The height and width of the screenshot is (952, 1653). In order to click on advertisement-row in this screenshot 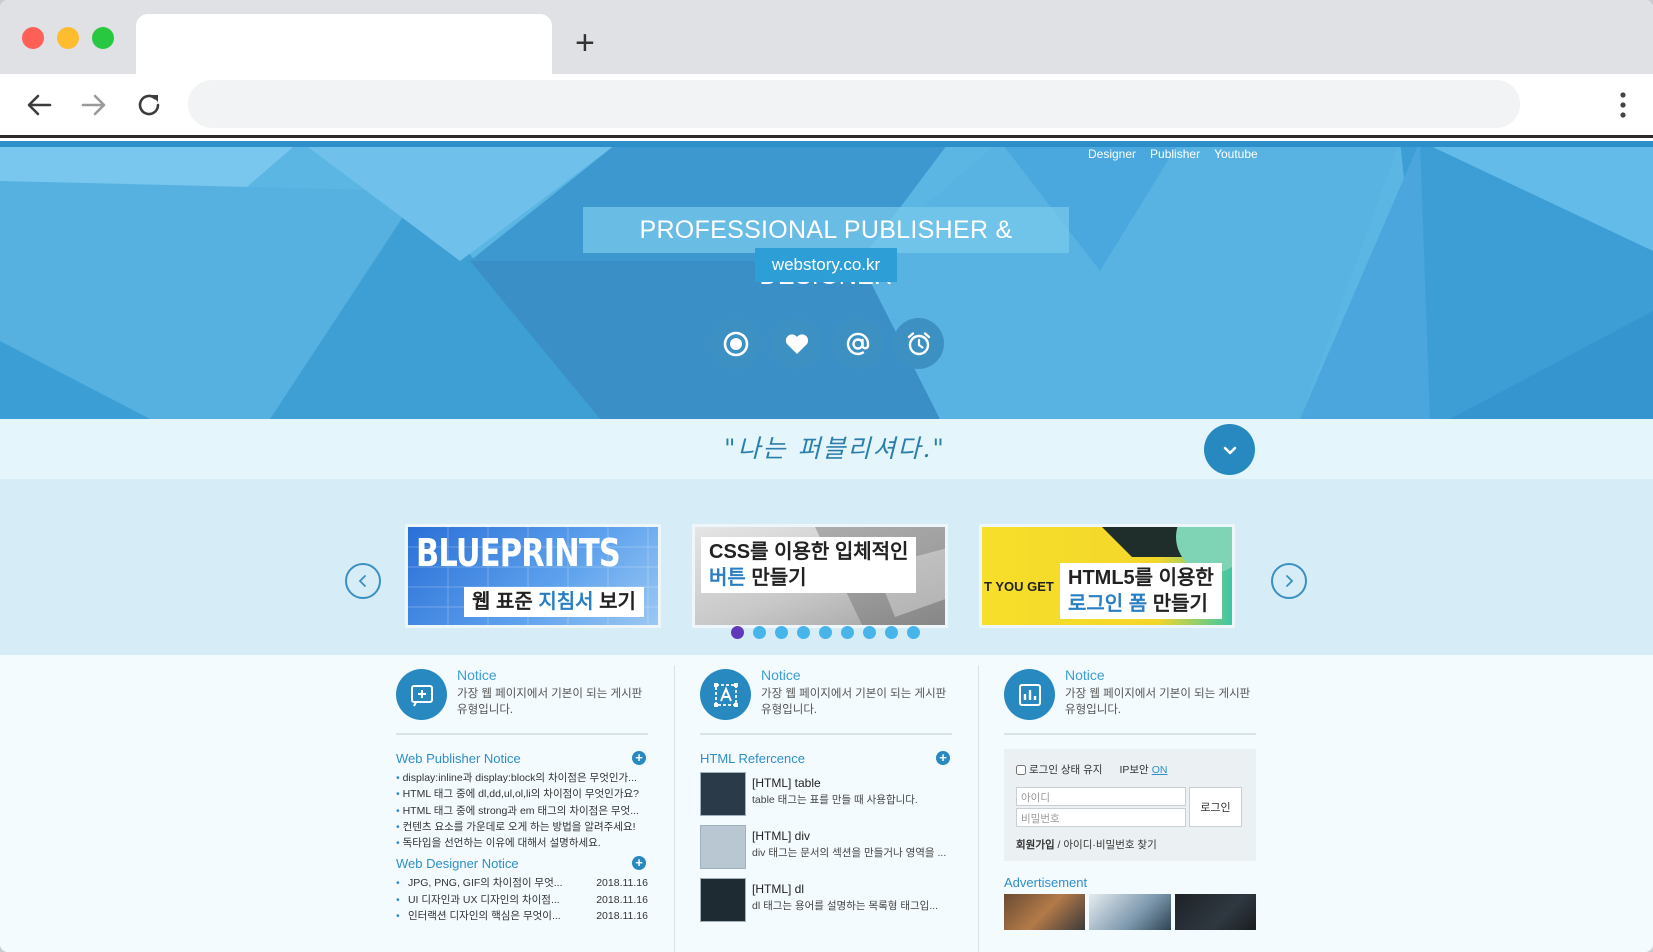, I will do `click(1130, 912)`.